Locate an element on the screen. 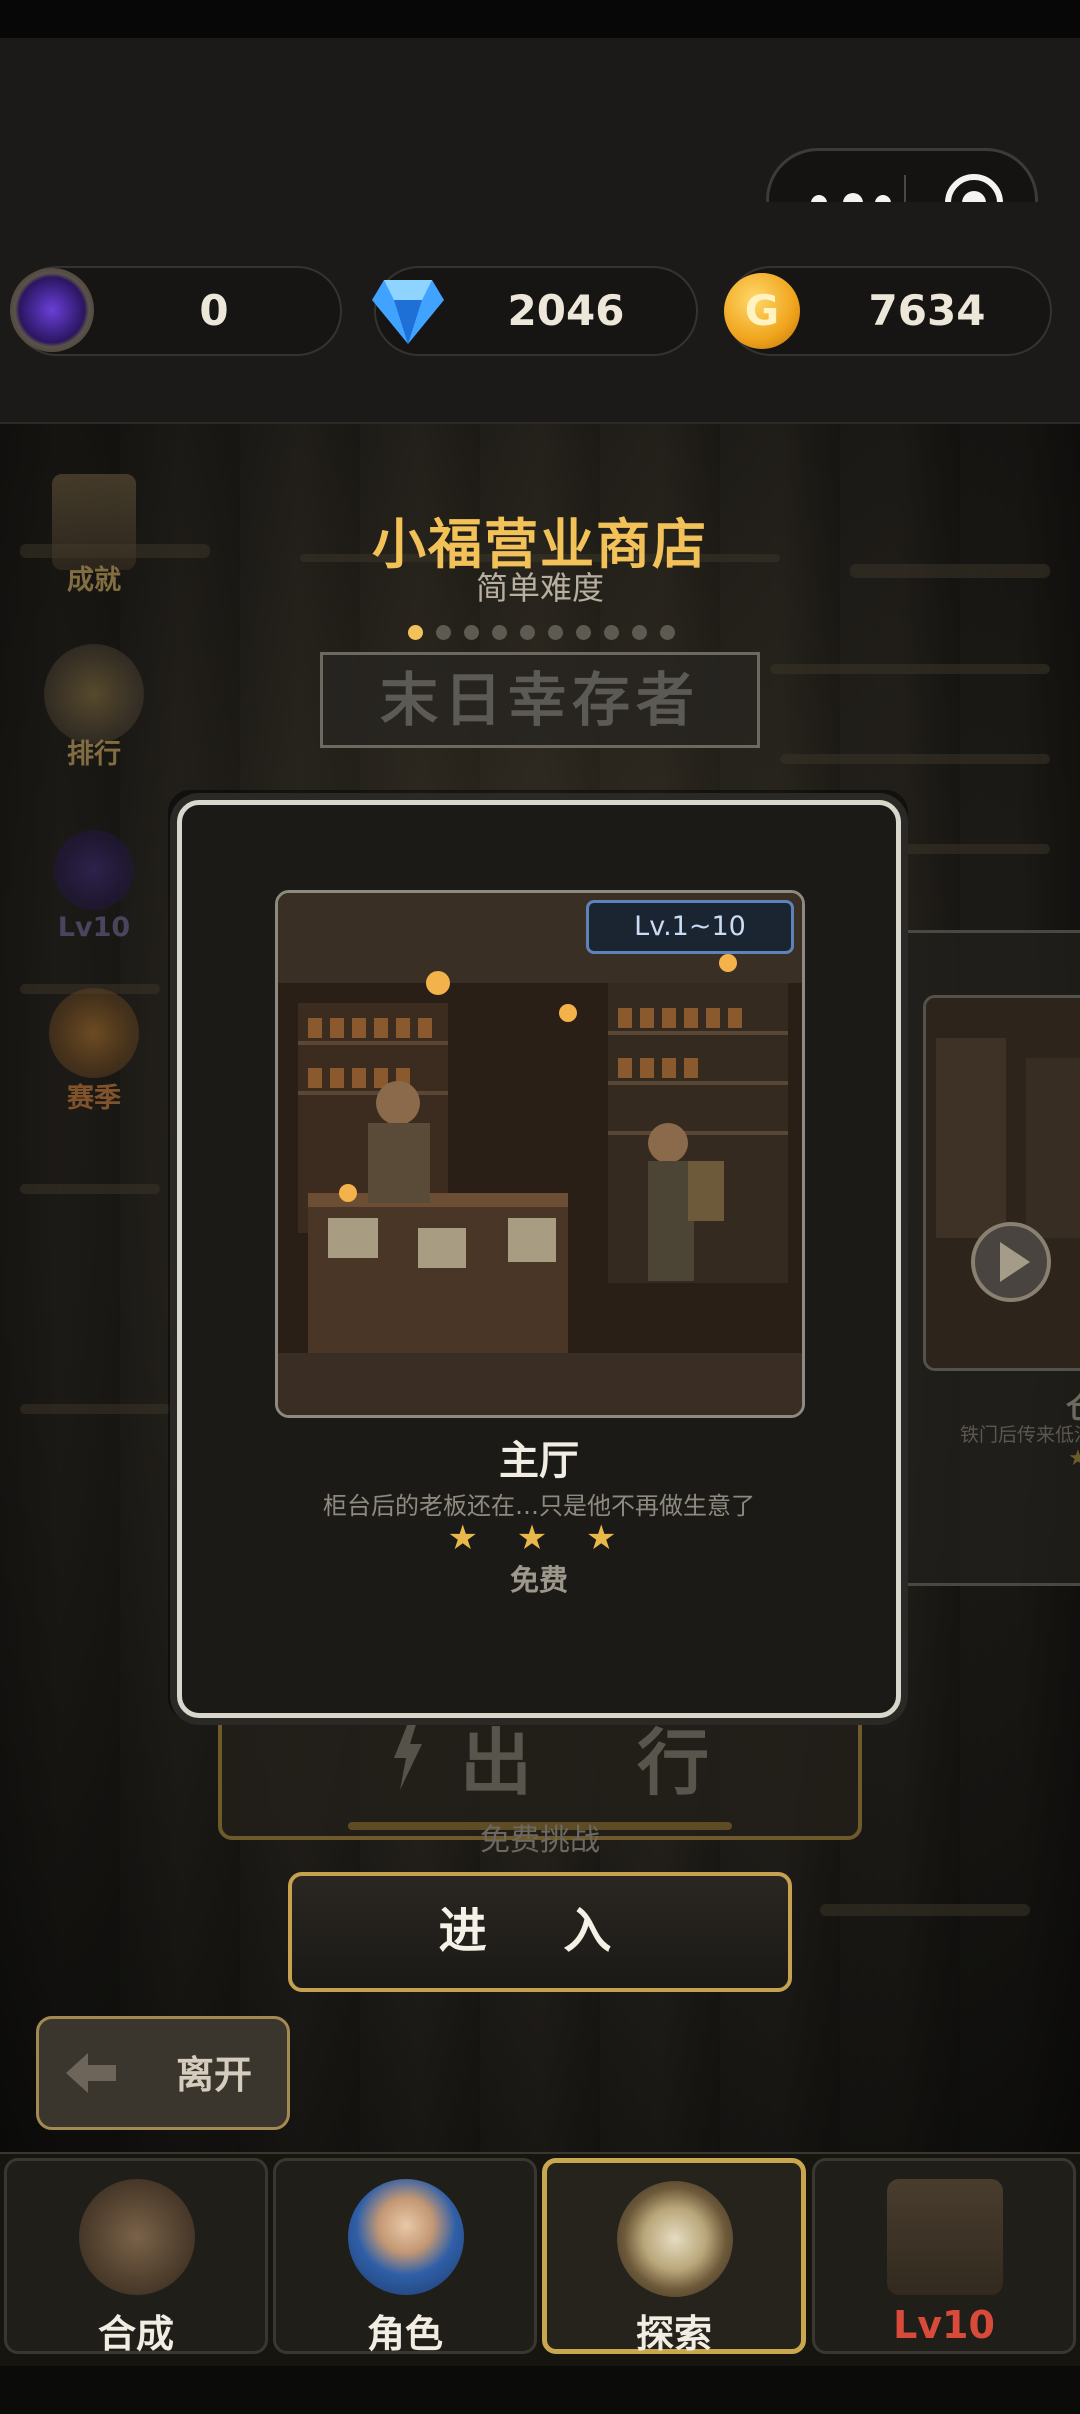 The image size is (1080, 2414). ranking-label: 排行 is located at coordinates (94, 754).